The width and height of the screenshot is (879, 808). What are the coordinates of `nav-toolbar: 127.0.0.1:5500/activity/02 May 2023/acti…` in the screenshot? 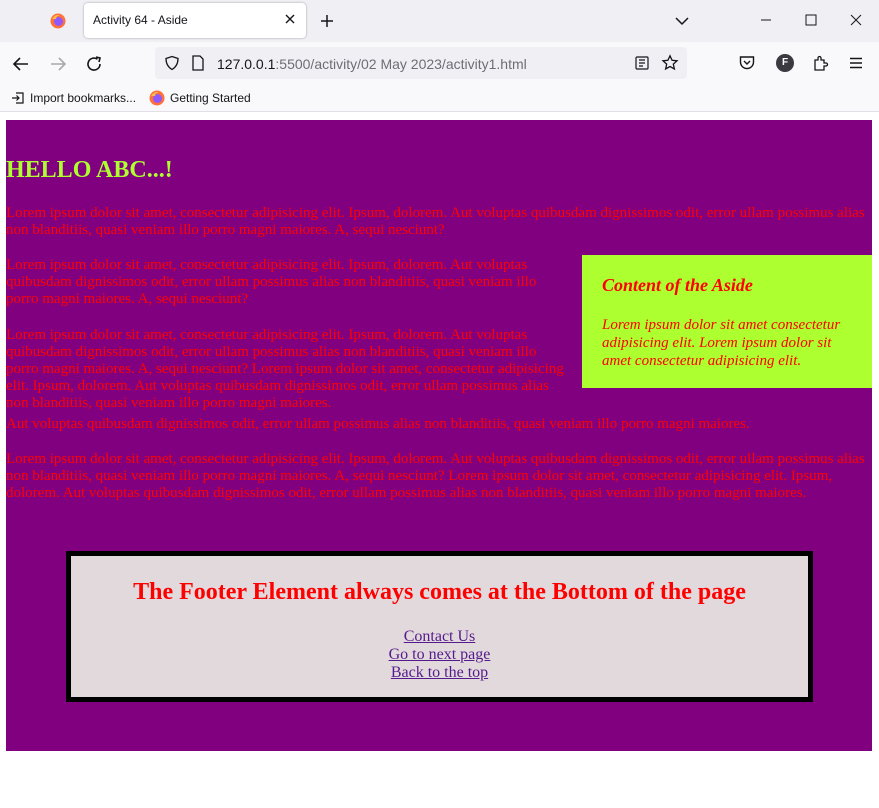 It's located at (439, 64).